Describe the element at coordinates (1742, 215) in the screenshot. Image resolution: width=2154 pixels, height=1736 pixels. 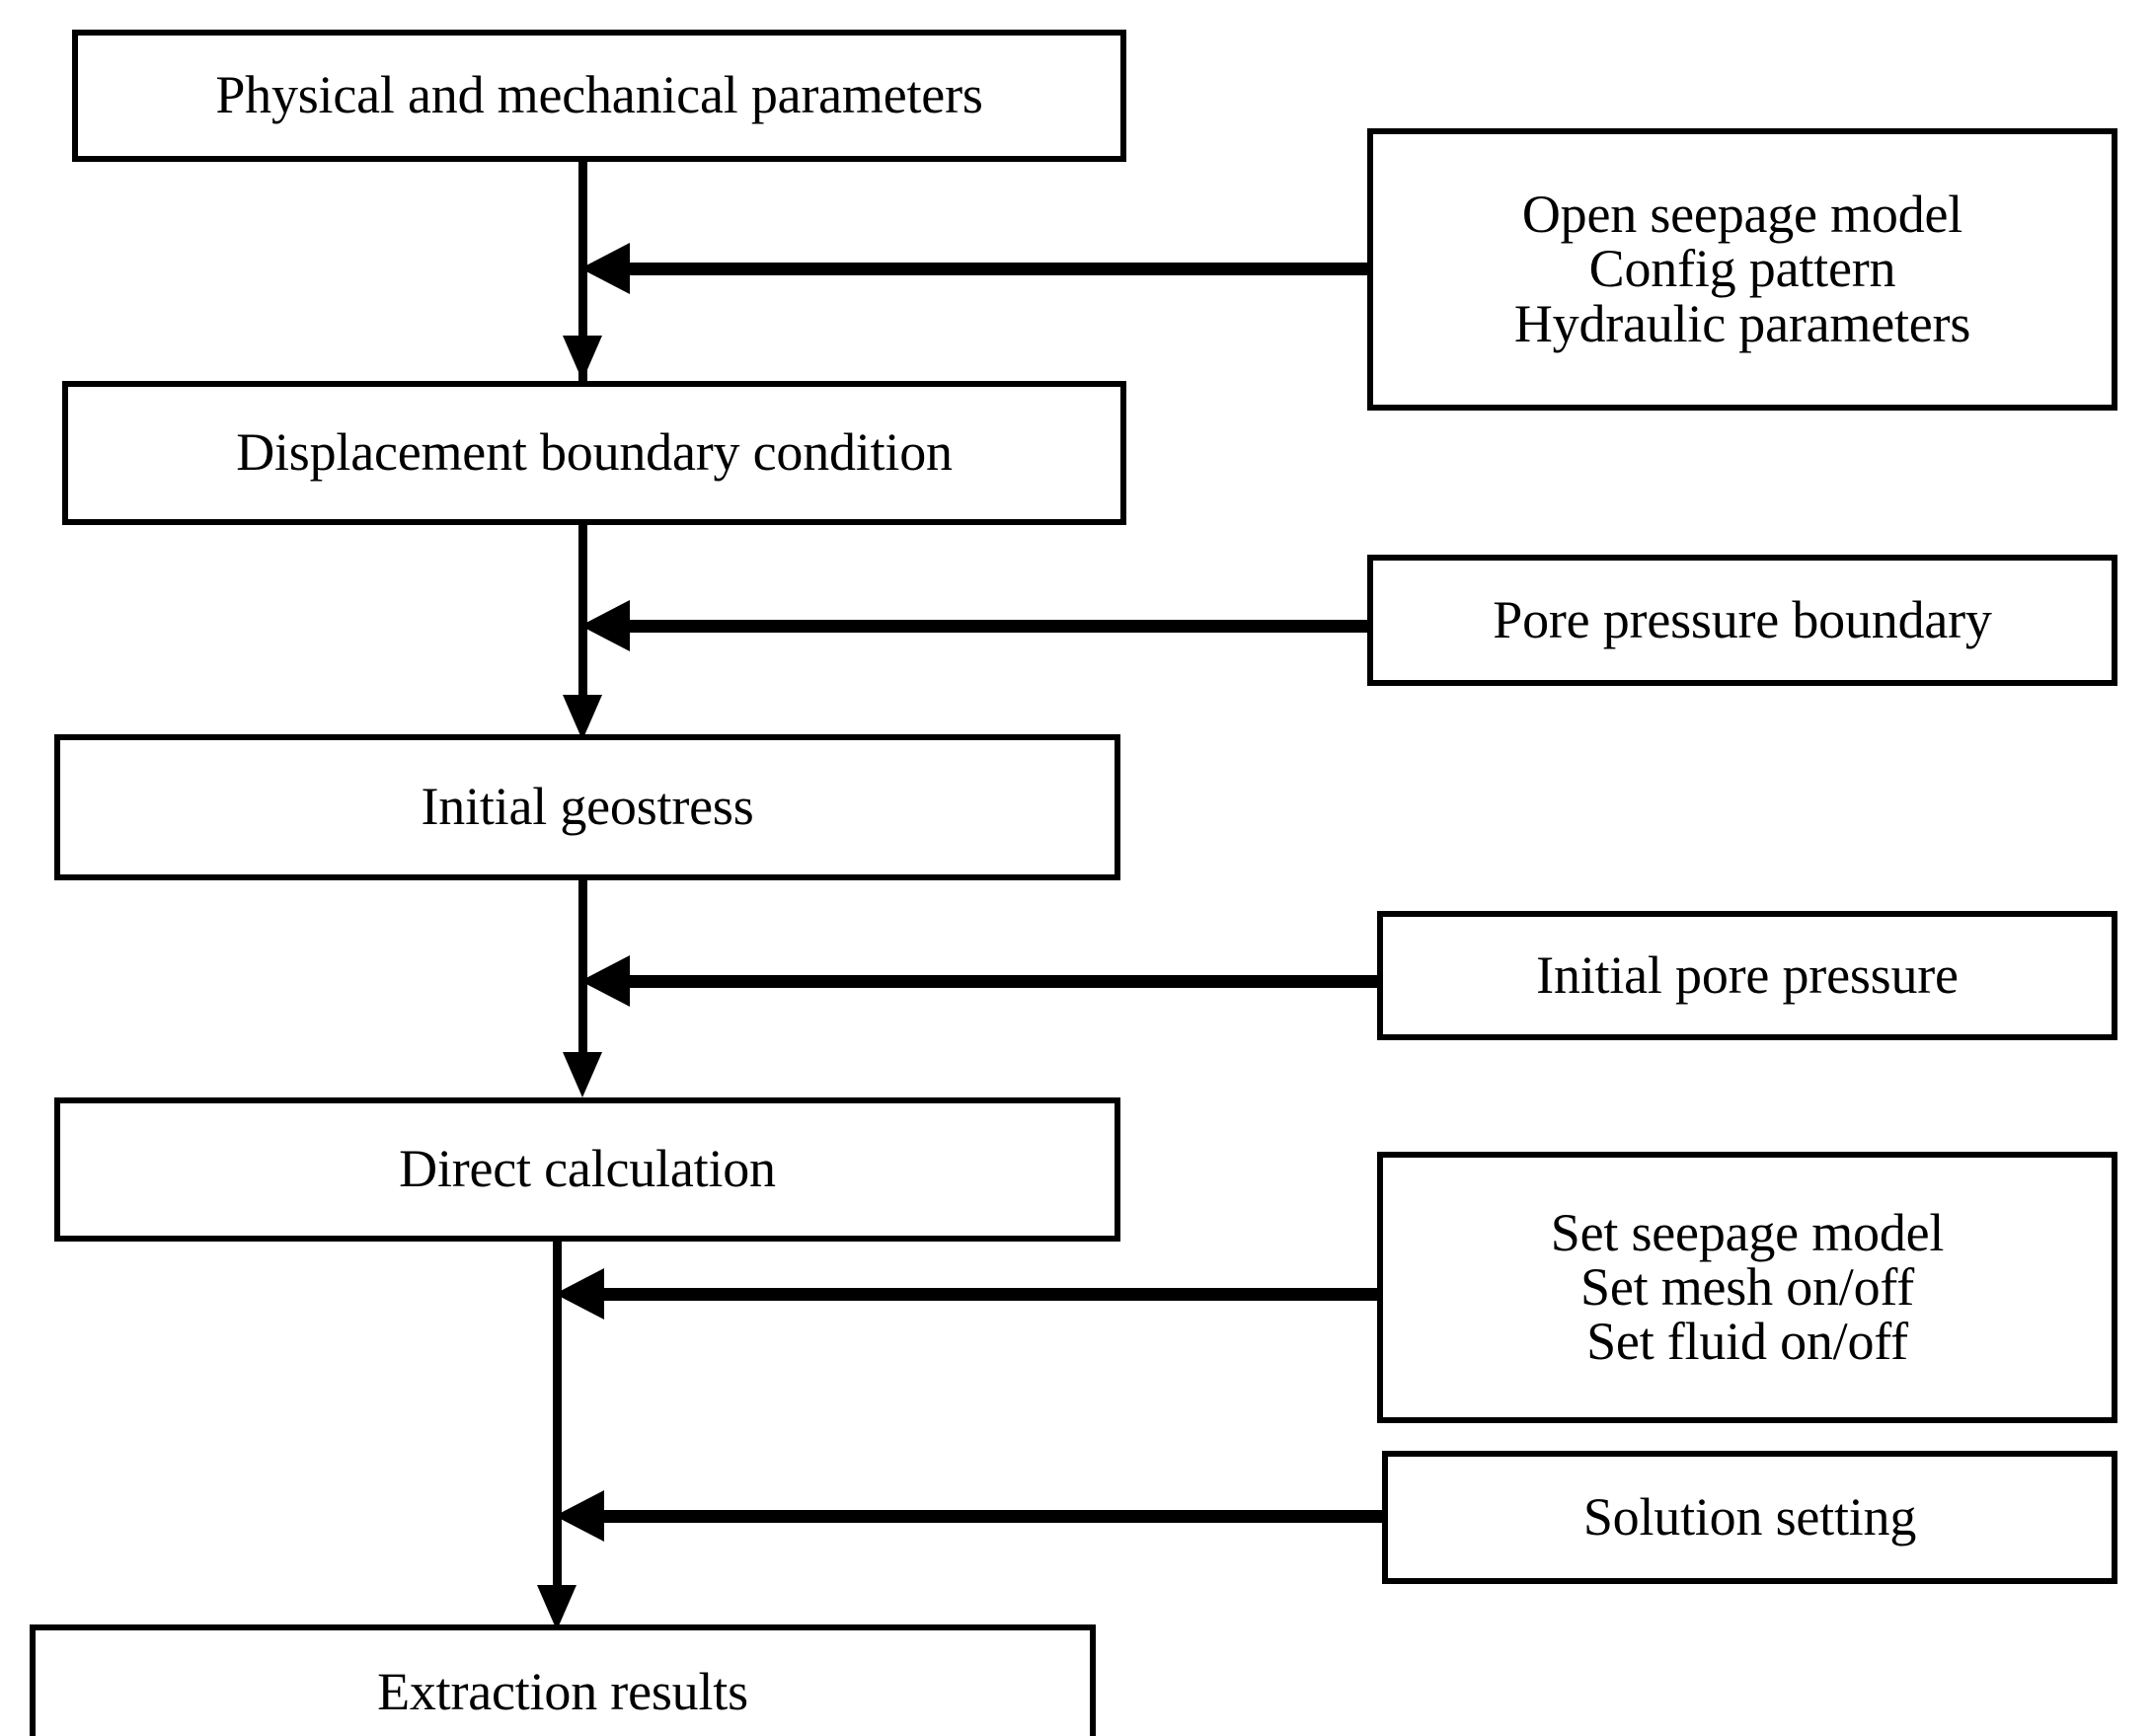
I see `node-label-line: Open seepage model` at that location.